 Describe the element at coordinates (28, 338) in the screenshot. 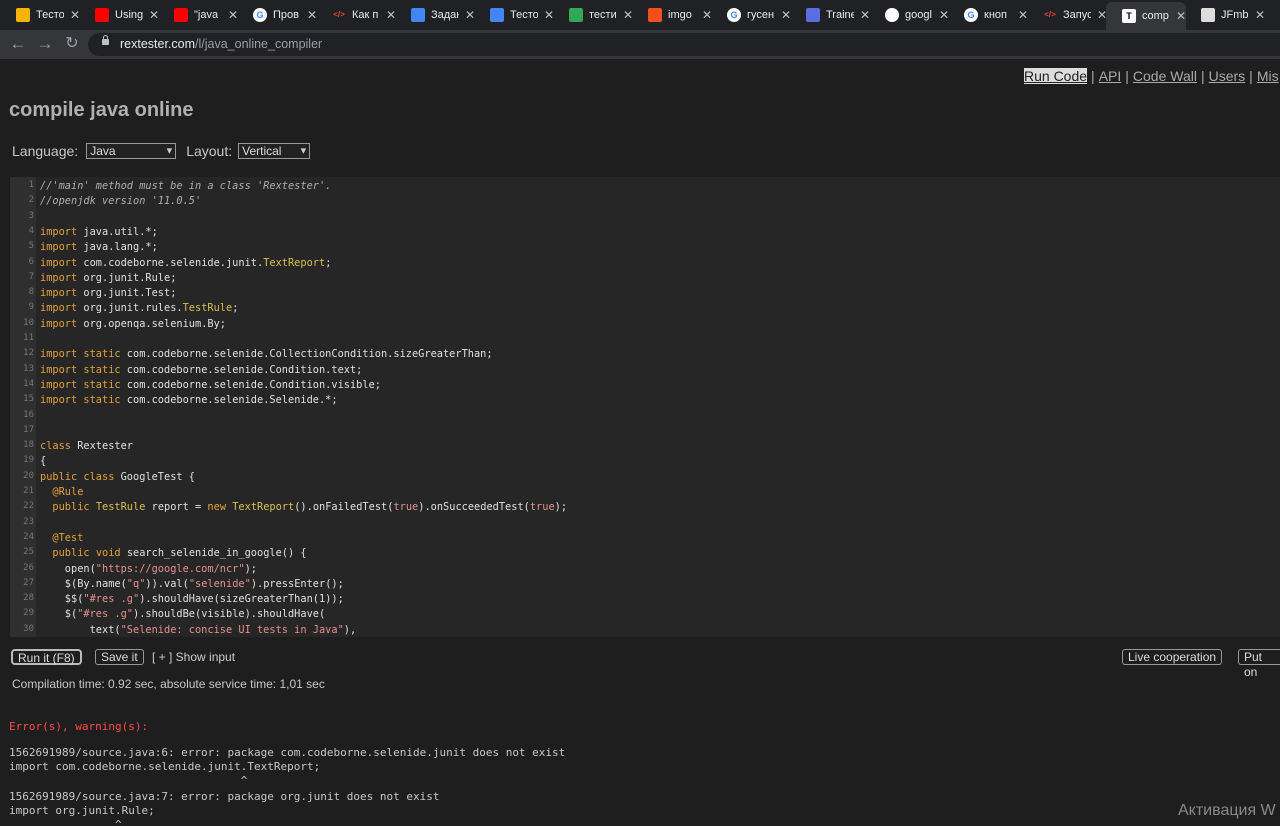

I see `line-number: 11` at that location.